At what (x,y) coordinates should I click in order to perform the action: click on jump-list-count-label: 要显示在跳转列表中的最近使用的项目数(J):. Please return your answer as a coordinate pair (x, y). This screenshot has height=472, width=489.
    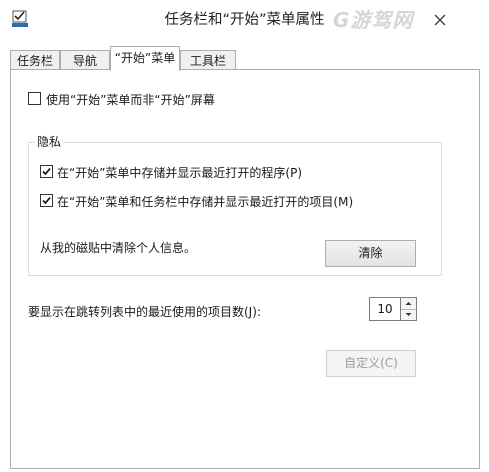
    Looking at the image, I should click on (144, 312).